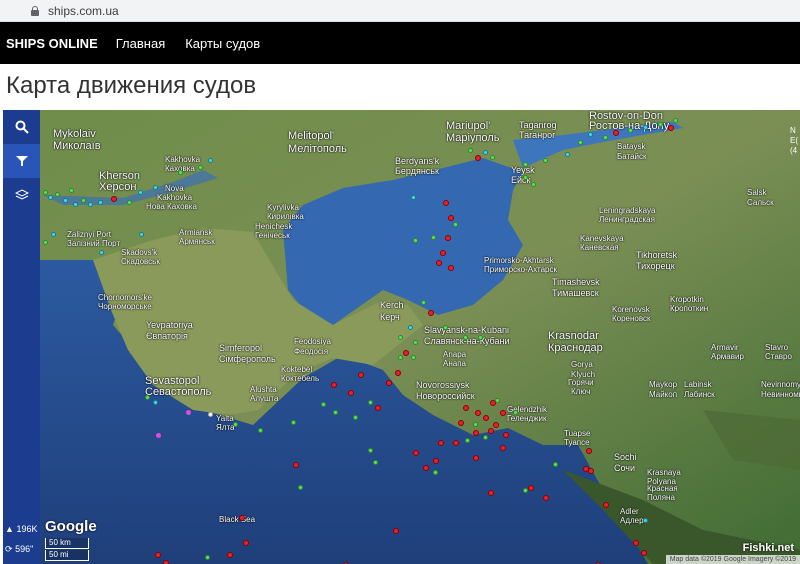  Describe the element at coordinates (21, 161) in the screenshot. I see `filter-button` at that location.